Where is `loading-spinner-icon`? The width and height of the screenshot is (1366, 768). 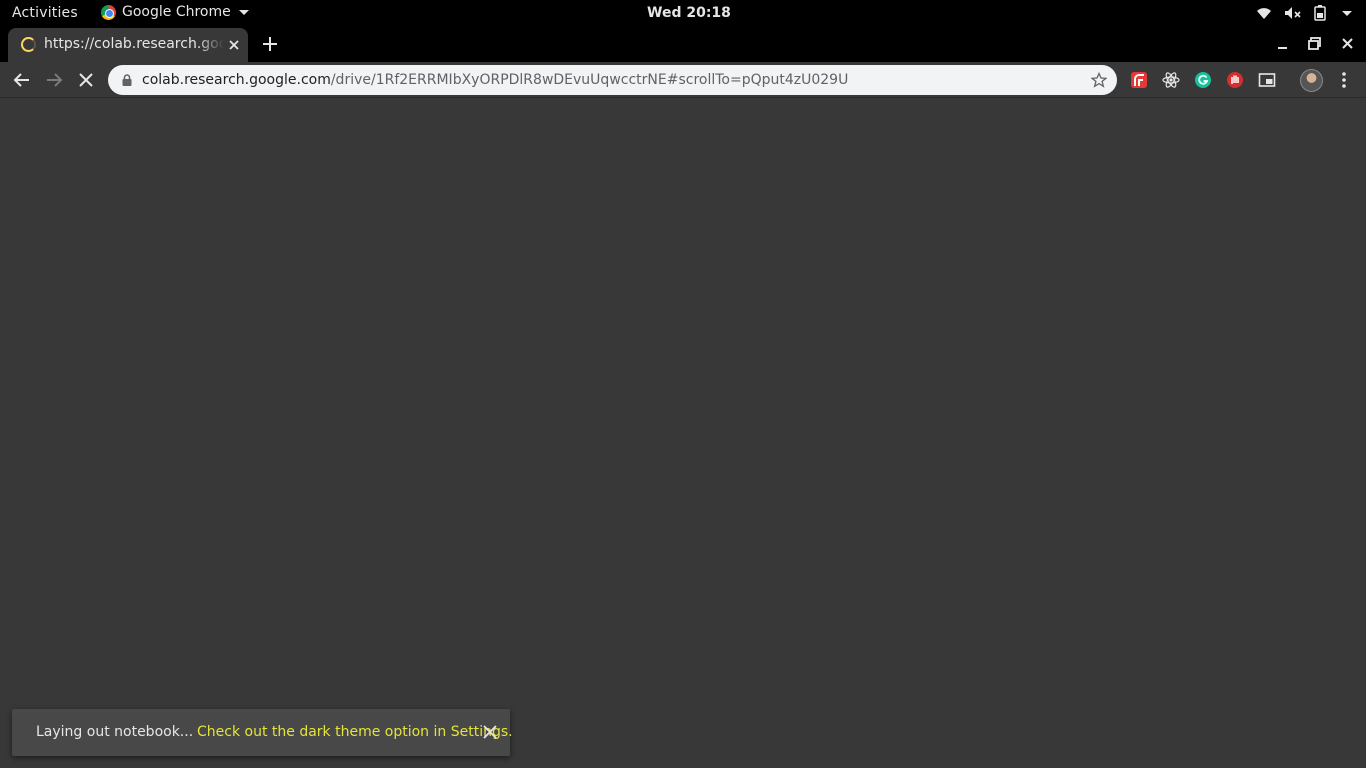
loading-spinner-icon is located at coordinates (28, 44).